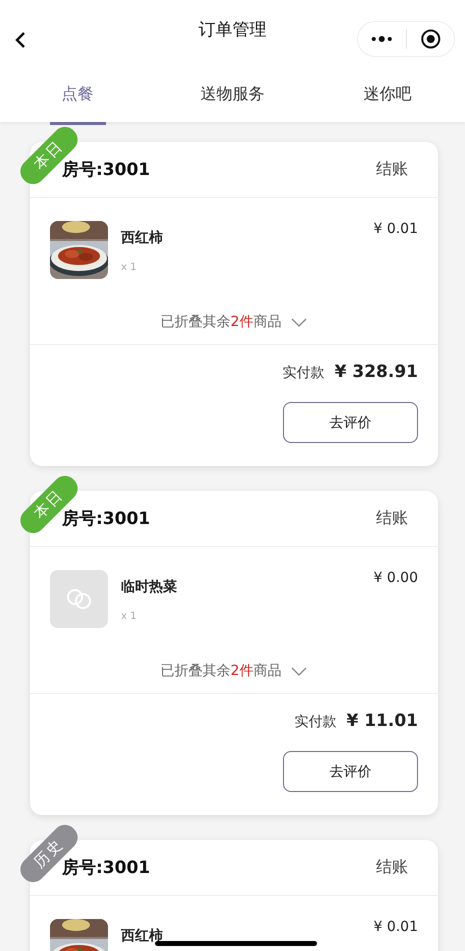 The image size is (465, 951). Describe the element at coordinates (232, 104) in the screenshot. I see `tab: 送物服务` at that location.